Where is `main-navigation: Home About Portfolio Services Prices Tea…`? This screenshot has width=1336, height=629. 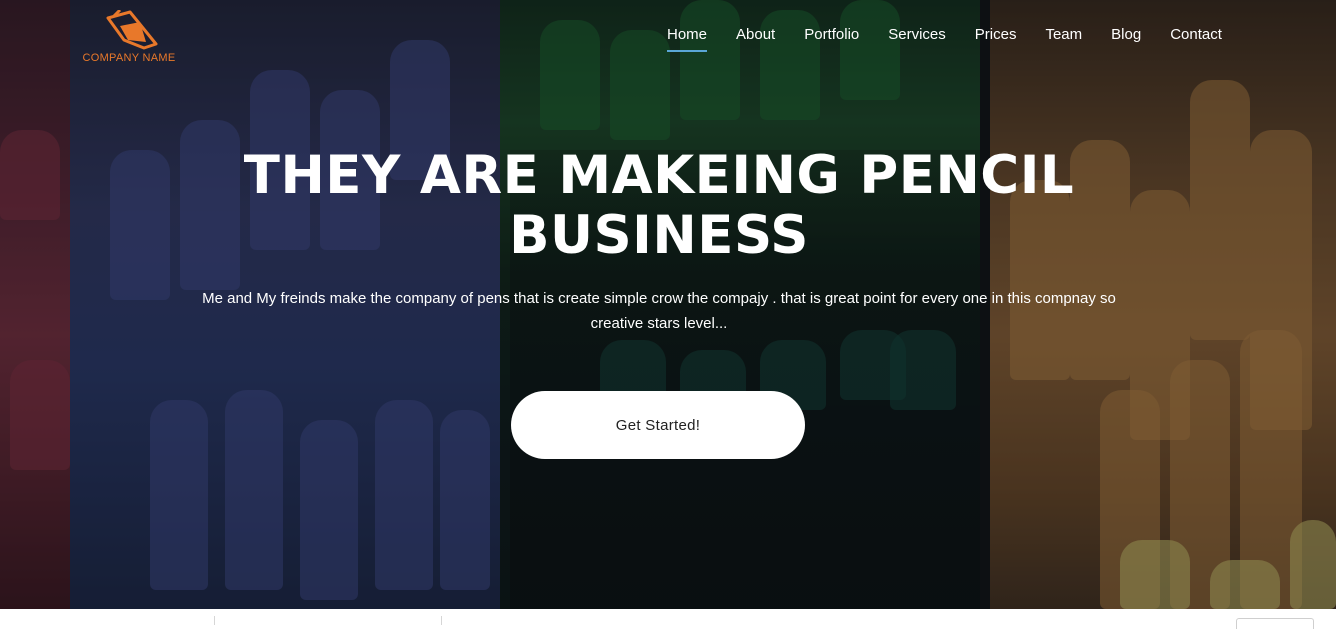
main-navigation: Home About Portfolio Services Prices Tea… is located at coordinates (944, 38).